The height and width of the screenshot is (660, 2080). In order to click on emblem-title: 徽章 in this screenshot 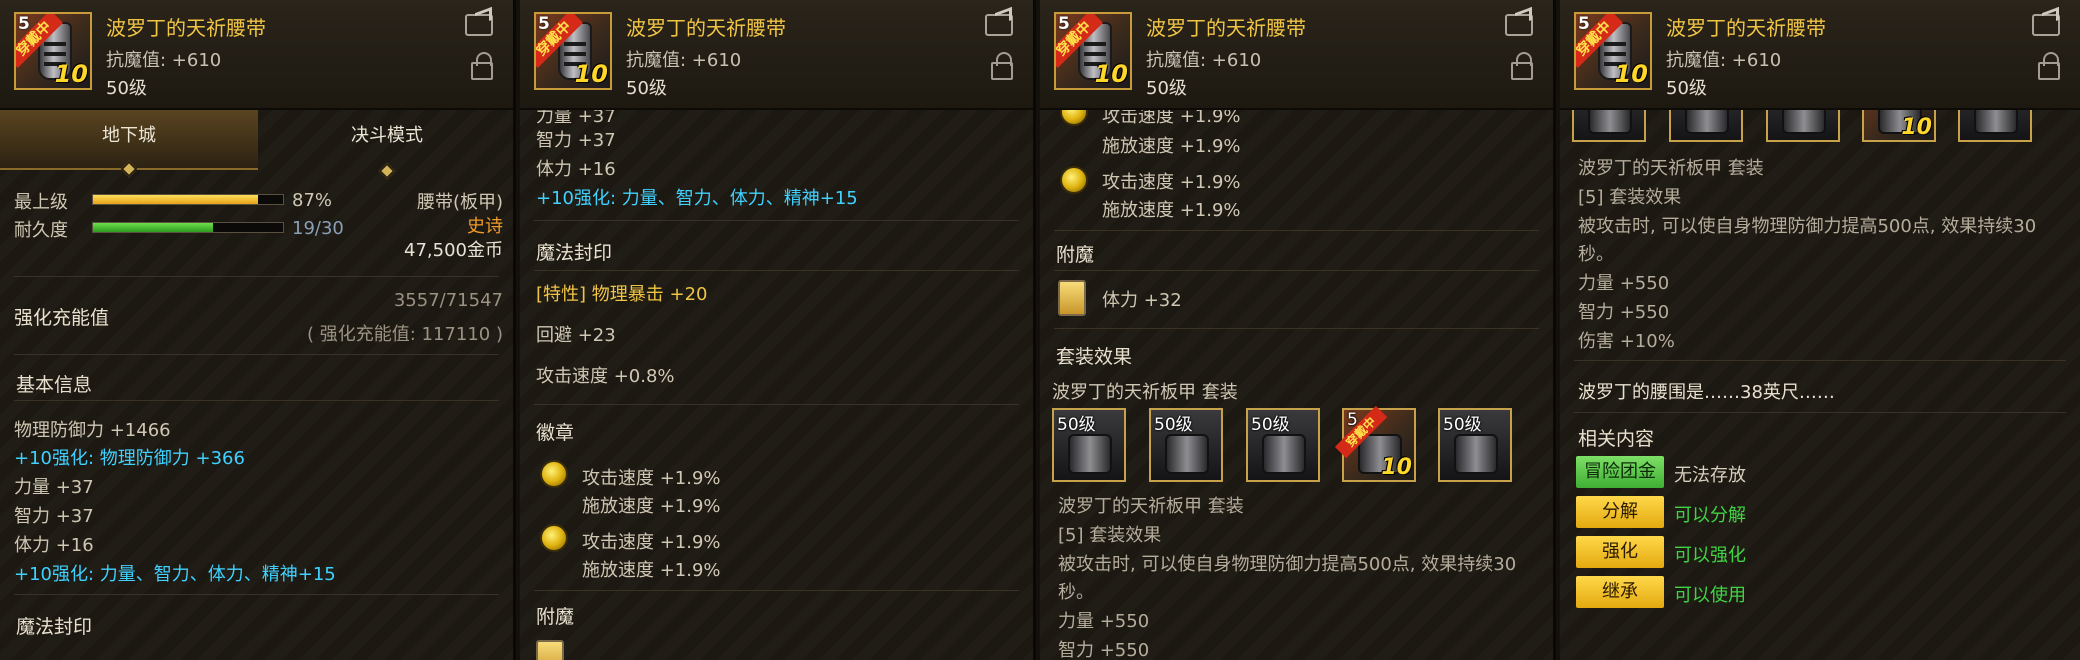, I will do `click(555, 433)`.